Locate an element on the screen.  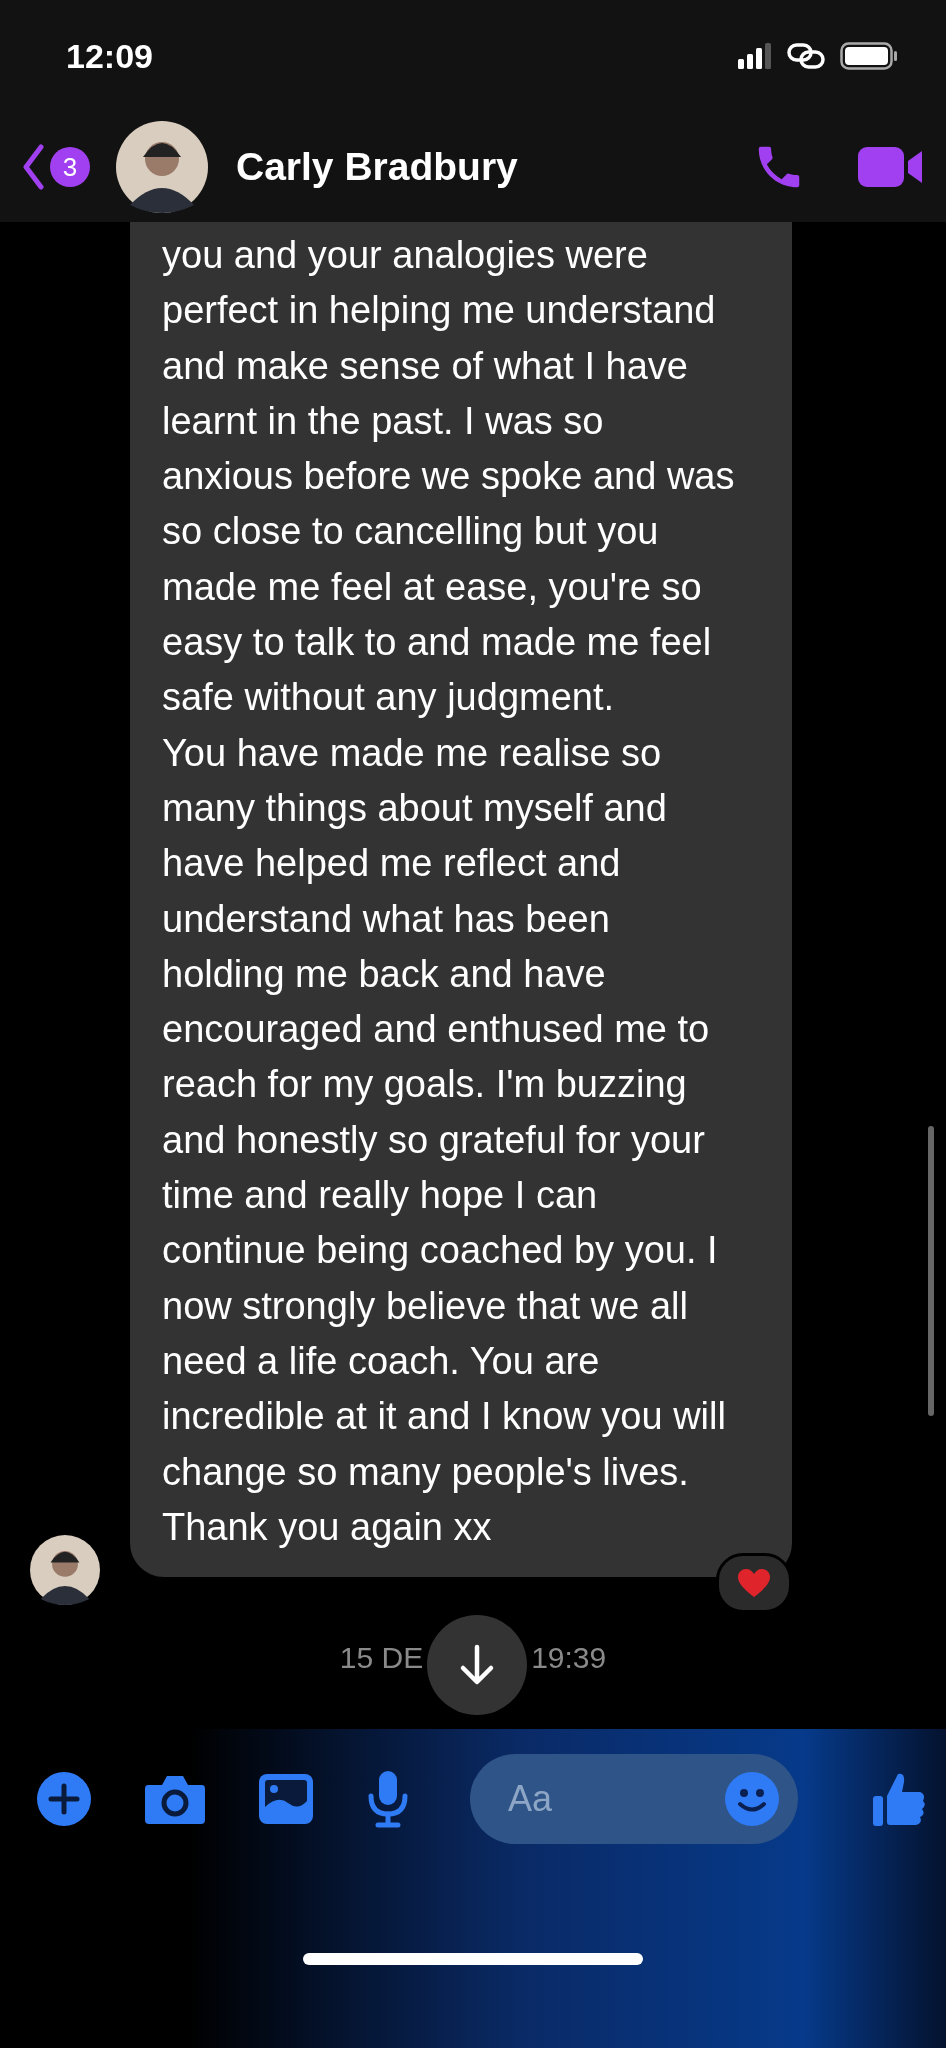
back-icon is located at coordinates (33, 167).